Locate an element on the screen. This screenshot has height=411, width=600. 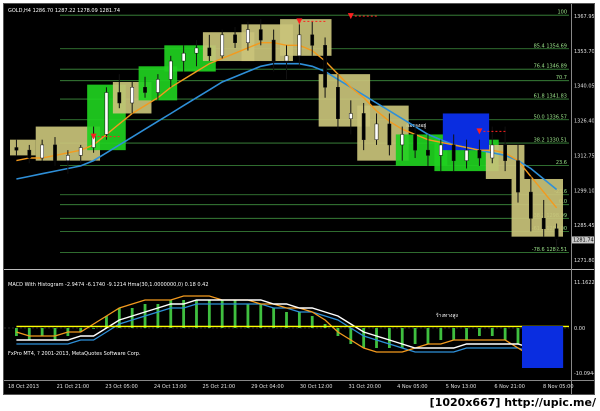
time-tick-label: 29 Oct 04:00 is located at coordinates (267, 387).